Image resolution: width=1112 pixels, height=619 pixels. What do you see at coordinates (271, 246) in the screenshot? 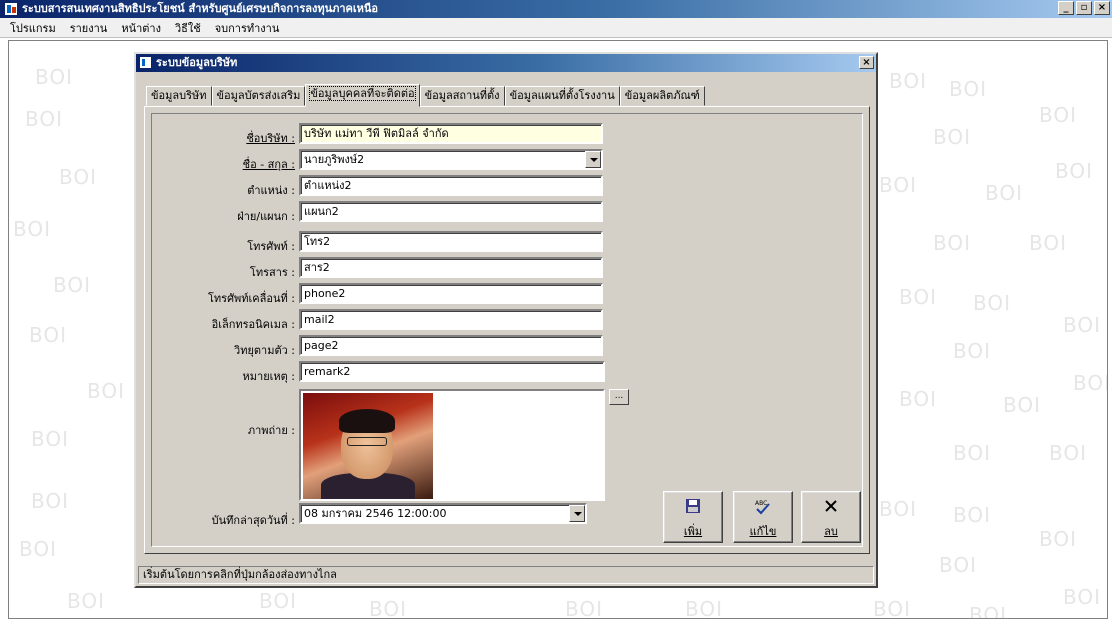
I see `phone-label: โทรศัพท์ :` at bounding box center [271, 246].